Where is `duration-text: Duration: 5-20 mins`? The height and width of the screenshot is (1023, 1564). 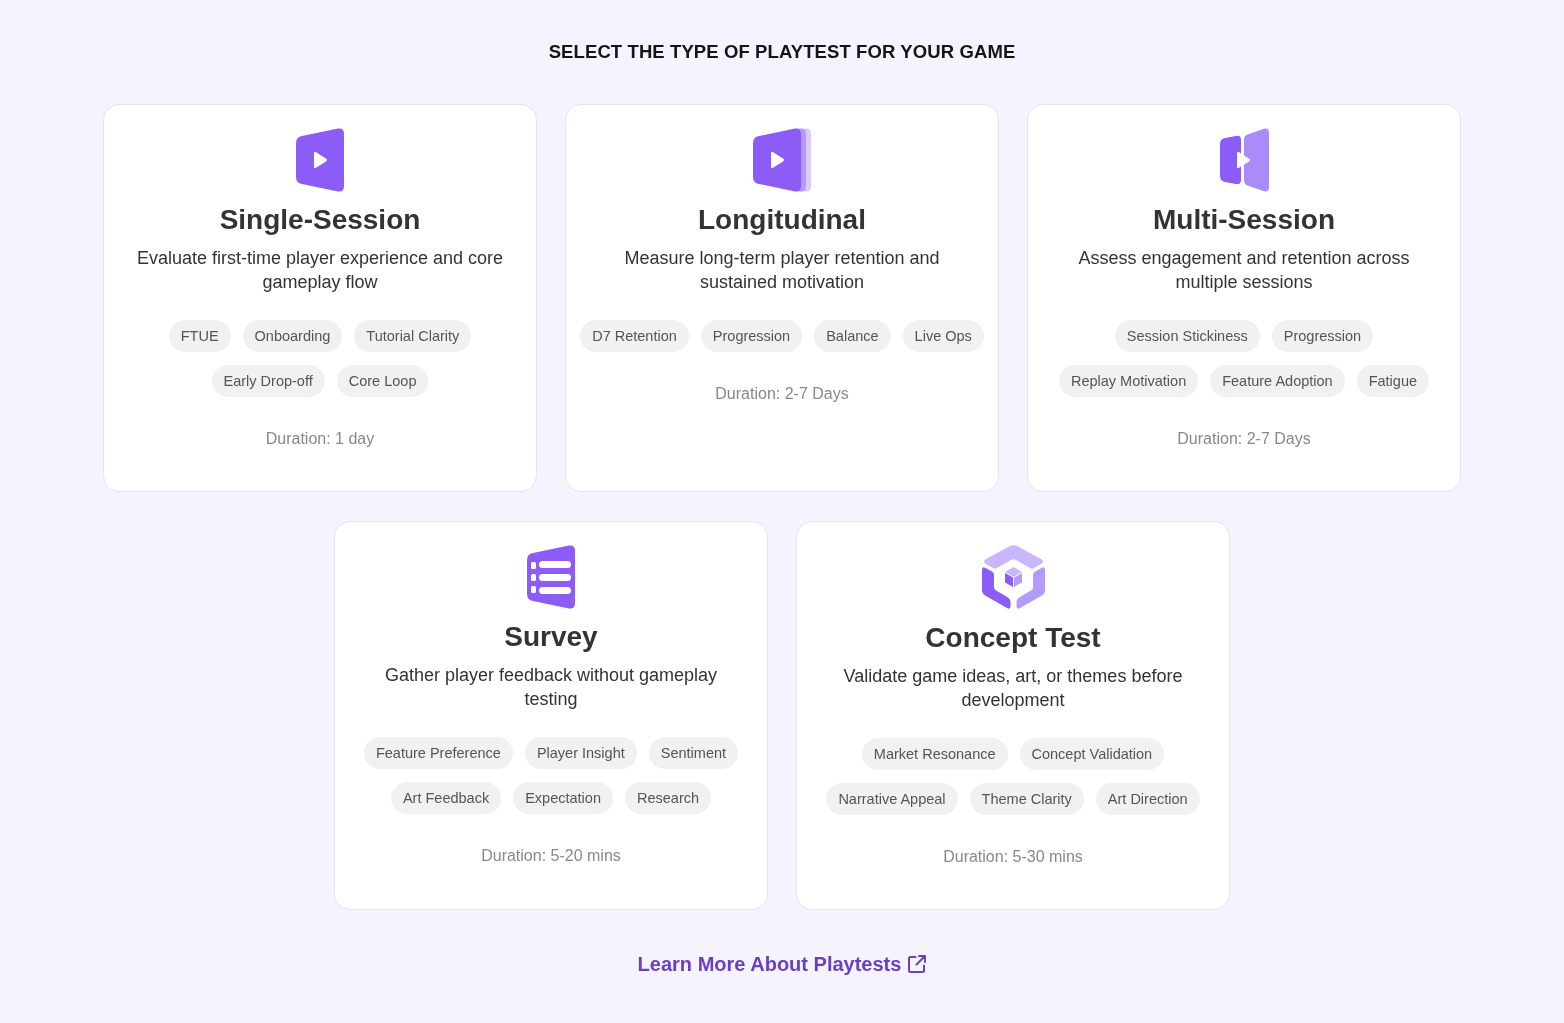 duration-text: Duration: 5-20 mins is located at coordinates (551, 856).